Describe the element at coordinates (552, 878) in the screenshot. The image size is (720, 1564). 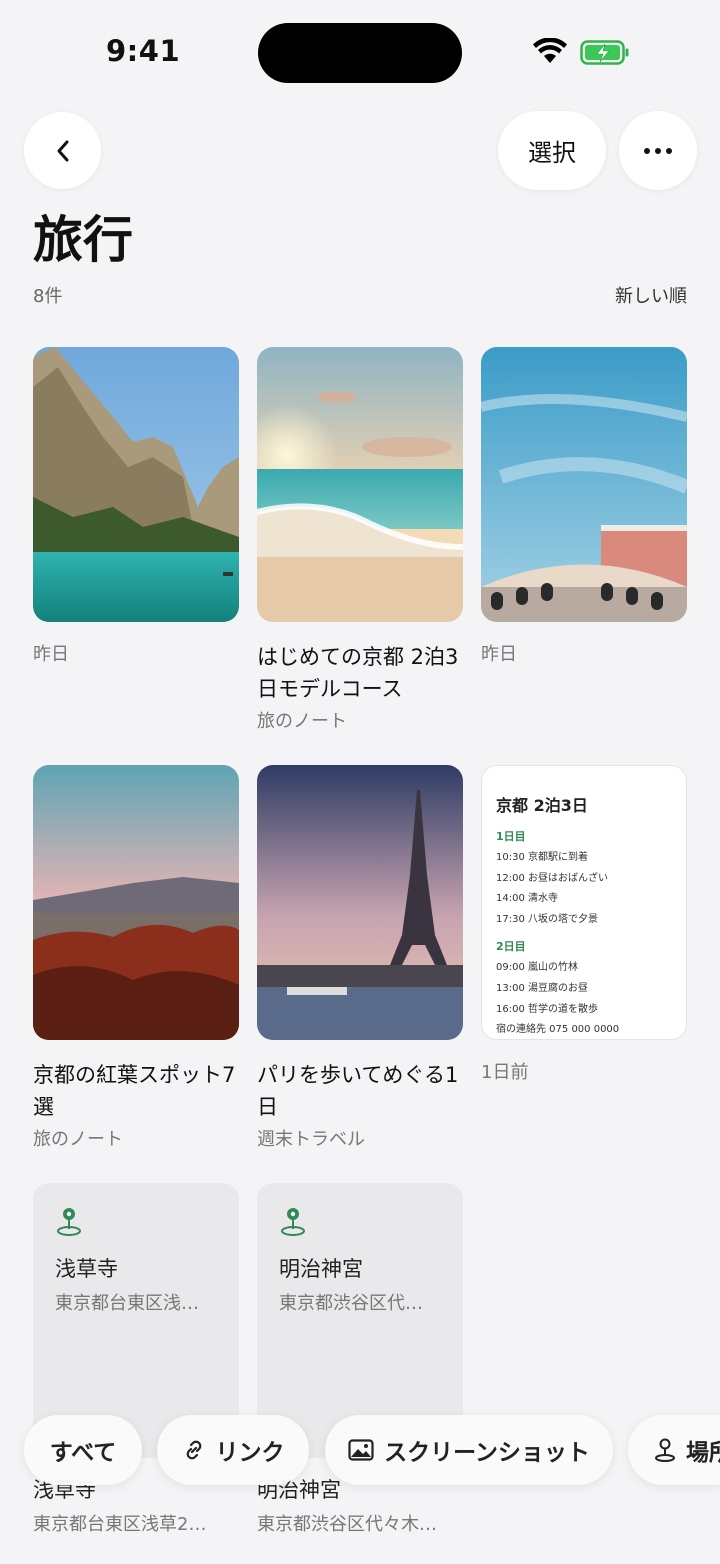
I see `note-line: 12:00 お昼はおばんざい` at that location.